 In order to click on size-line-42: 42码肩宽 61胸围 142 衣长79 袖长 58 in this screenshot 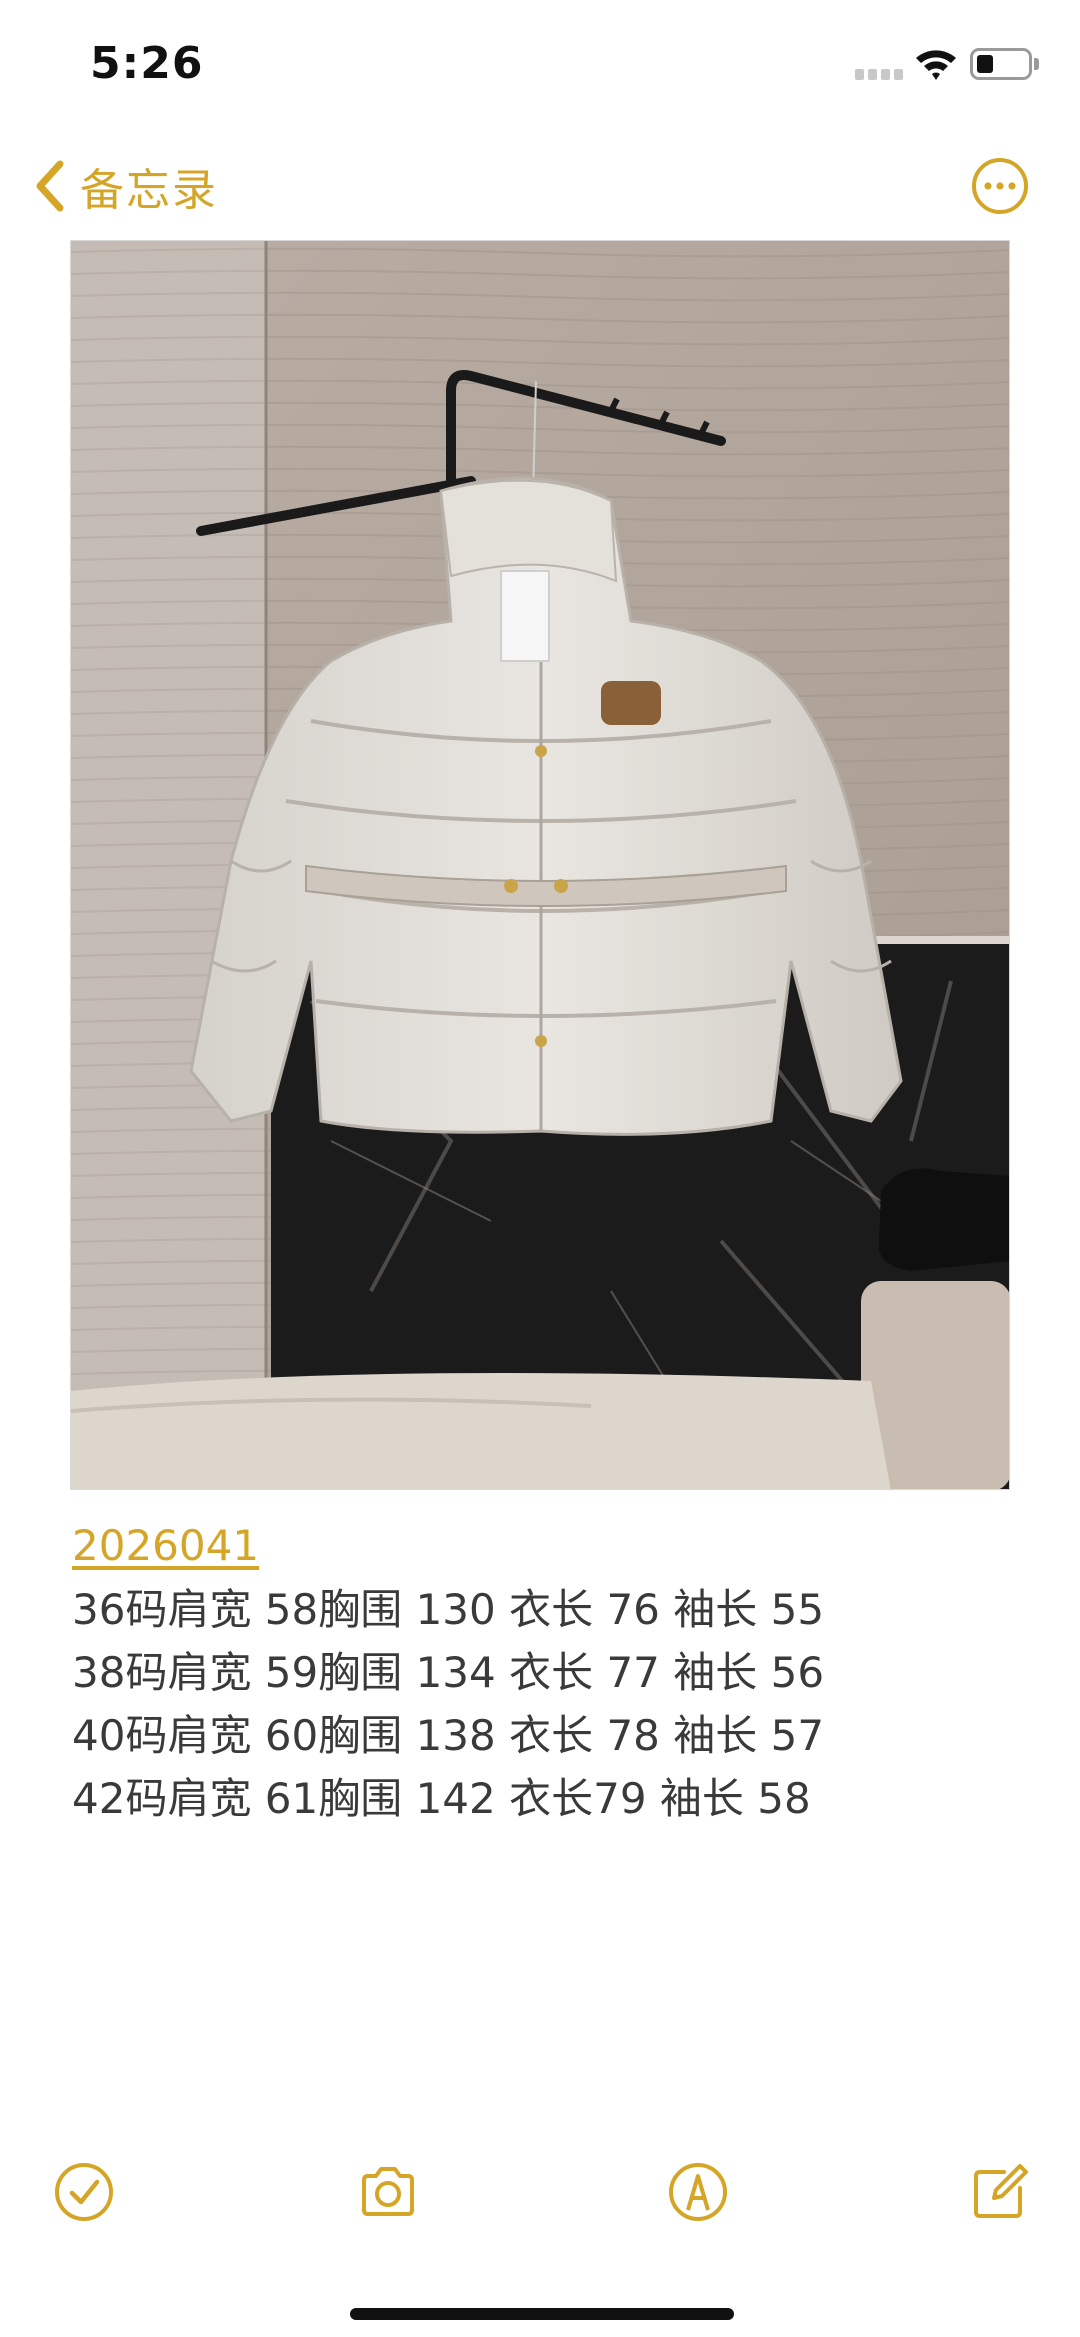, I will do `click(441, 1798)`.